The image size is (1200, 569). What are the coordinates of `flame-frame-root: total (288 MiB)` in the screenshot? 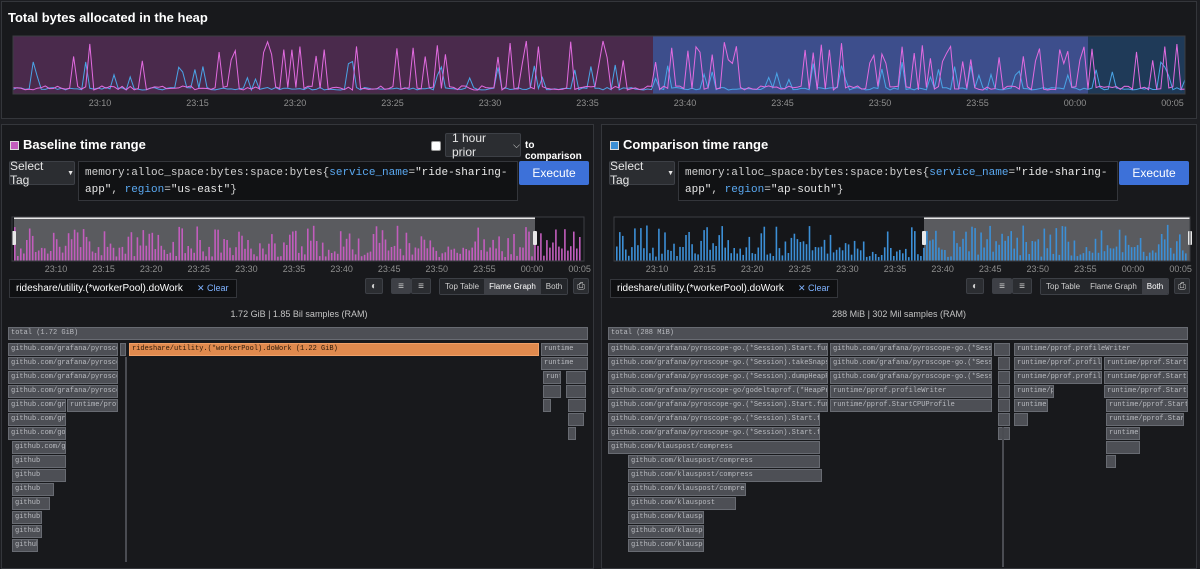 It's located at (898, 333).